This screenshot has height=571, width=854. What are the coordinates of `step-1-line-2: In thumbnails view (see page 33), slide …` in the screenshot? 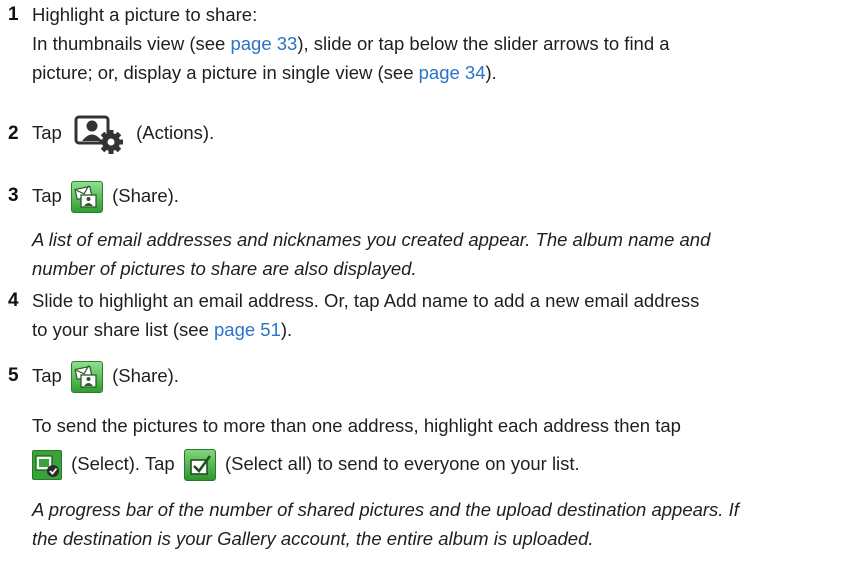 It's located at (351, 43).